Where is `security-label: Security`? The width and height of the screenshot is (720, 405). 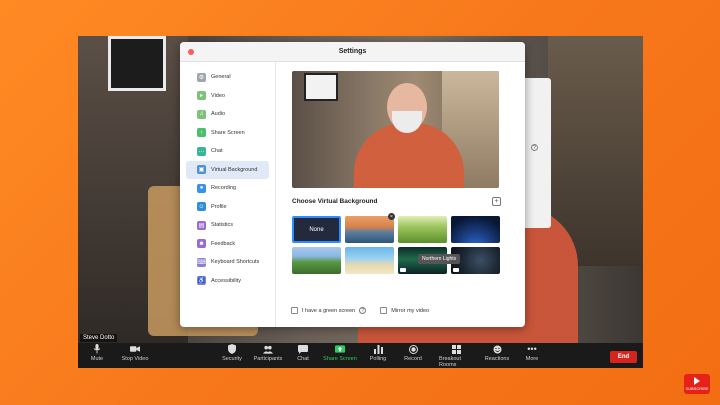 security-label: Security is located at coordinates (232, 359).